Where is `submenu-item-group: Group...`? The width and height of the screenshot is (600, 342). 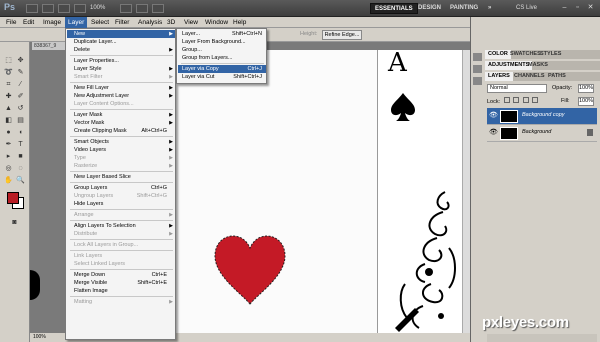 submenu-item-group: Group... is located at coordinates (222, 50).